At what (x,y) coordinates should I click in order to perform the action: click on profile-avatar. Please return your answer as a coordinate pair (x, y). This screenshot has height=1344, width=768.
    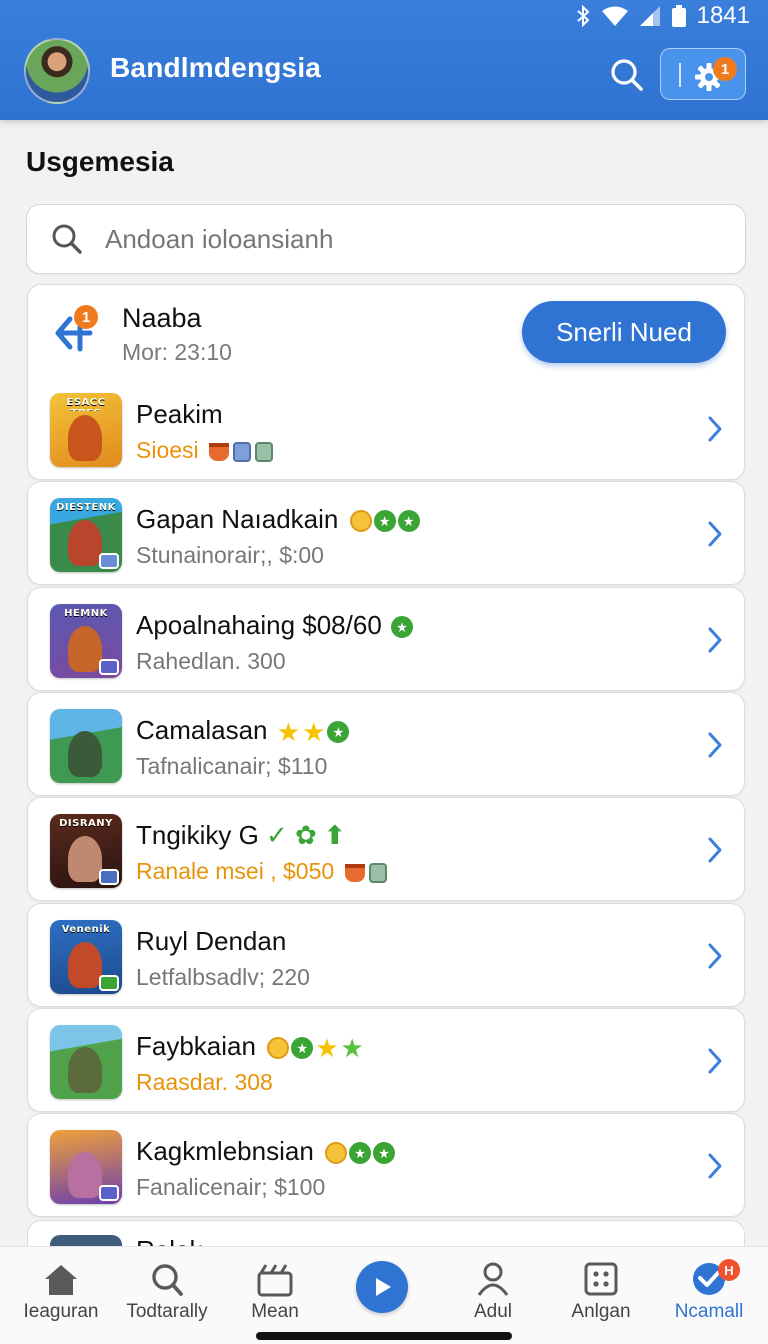
    Looking at the image, I should click on (57, 71).